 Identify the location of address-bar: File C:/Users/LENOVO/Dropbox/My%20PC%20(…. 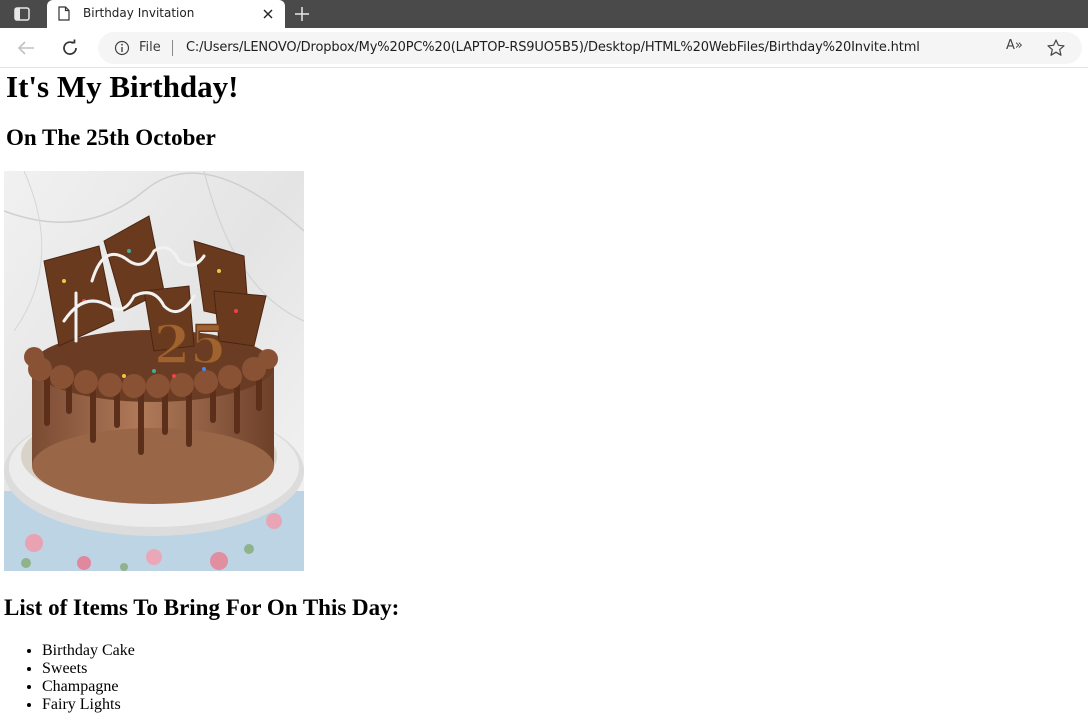
(590, 48).